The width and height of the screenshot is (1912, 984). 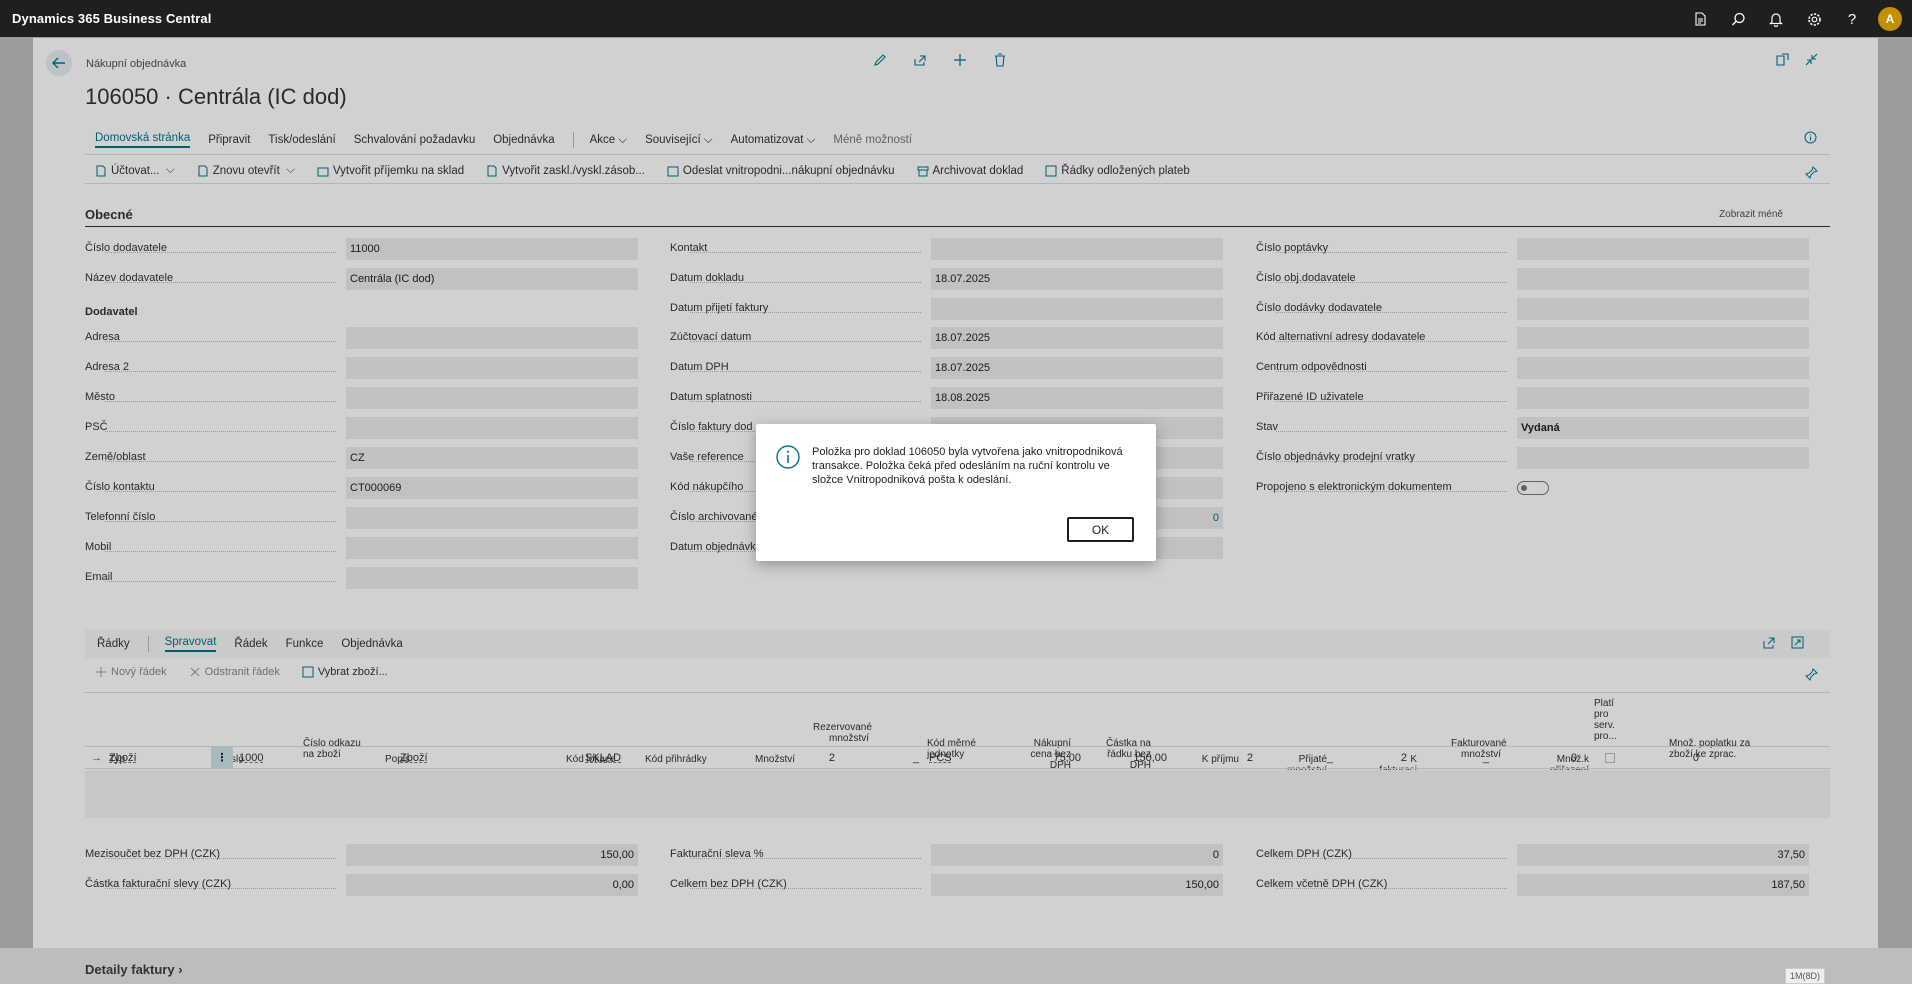 What do you see at coordinates (956, 18) in the screenshot?
I see `top-bar: Dynamics 365 Business Central ? A` at bounding box center [956, 18].